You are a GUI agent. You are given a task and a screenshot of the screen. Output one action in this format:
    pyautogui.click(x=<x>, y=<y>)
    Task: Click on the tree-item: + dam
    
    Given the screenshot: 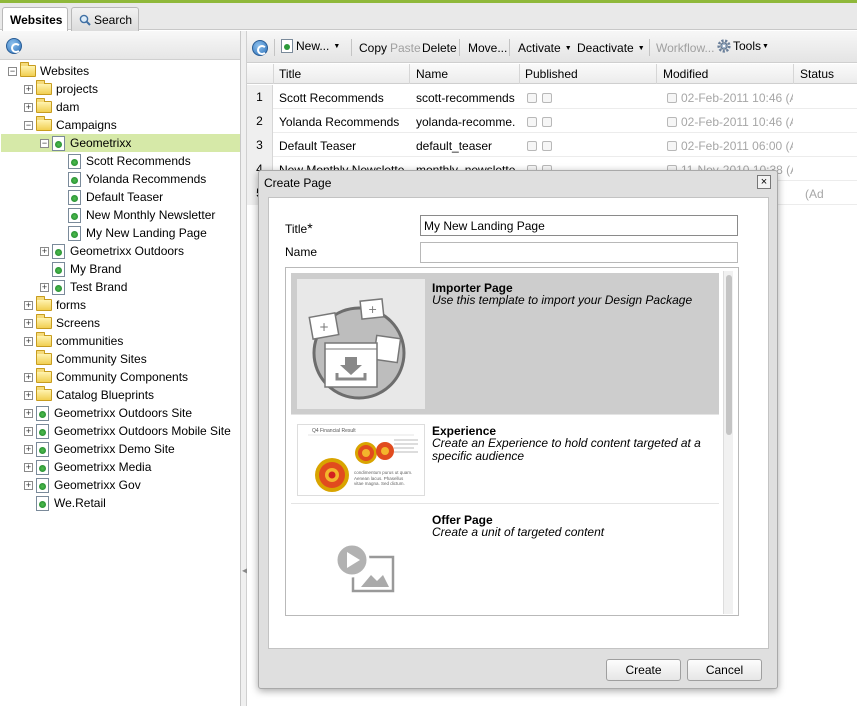 What is the action you would take?
    pyautogui.click(x=51, y=107)
    